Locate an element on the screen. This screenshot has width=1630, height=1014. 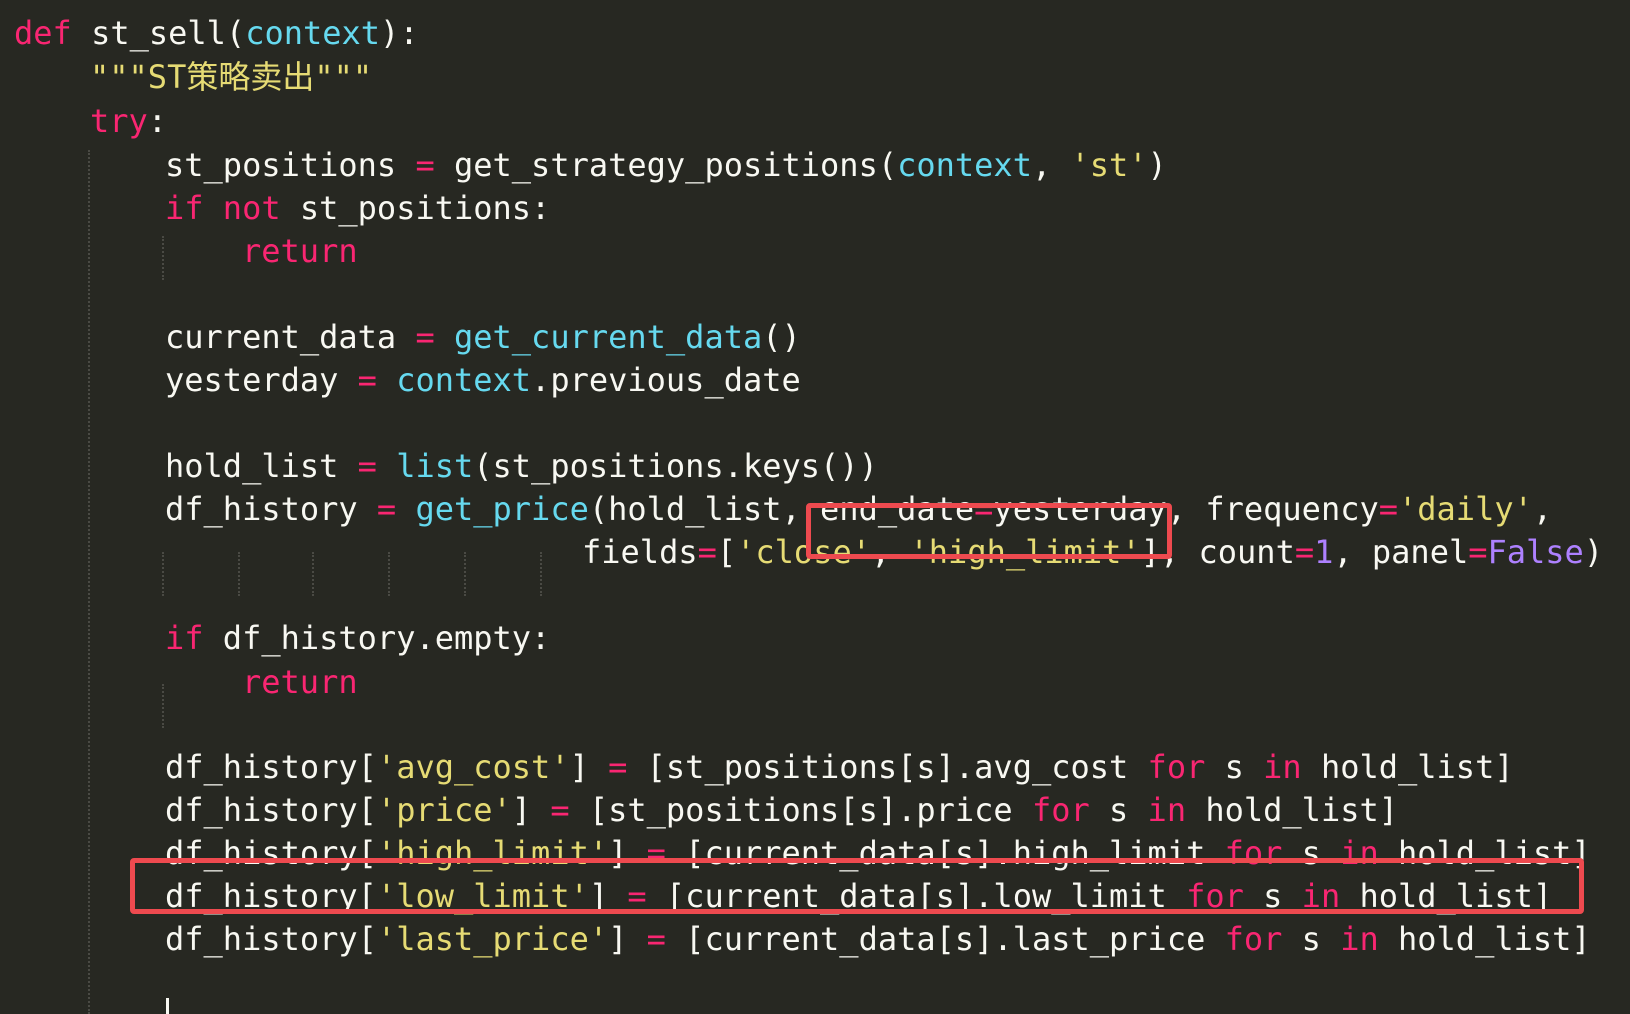
code-line-docstring: """ST策略卖出""" is located at coordinates (231, 77).